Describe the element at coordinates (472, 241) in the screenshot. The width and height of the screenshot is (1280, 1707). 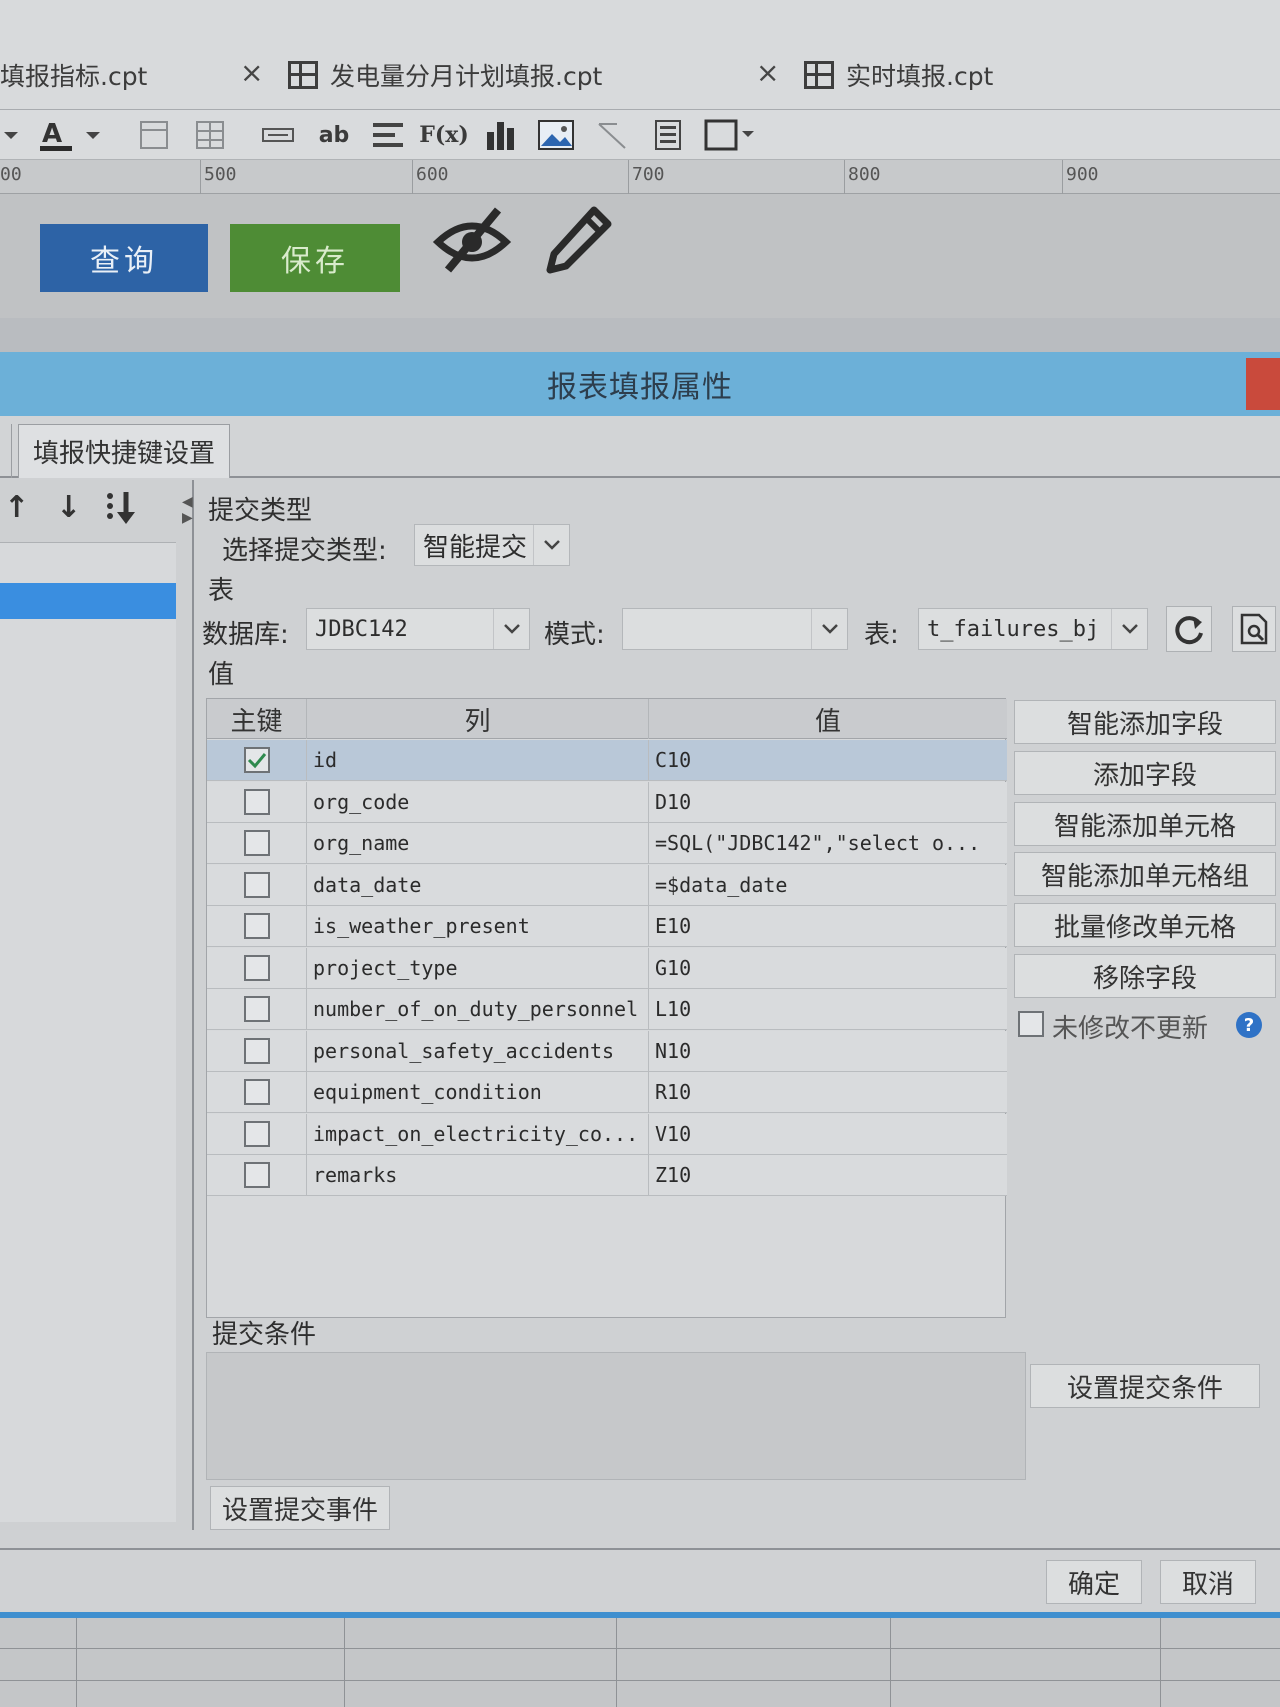
I see `eye-slash-icon` at that location.